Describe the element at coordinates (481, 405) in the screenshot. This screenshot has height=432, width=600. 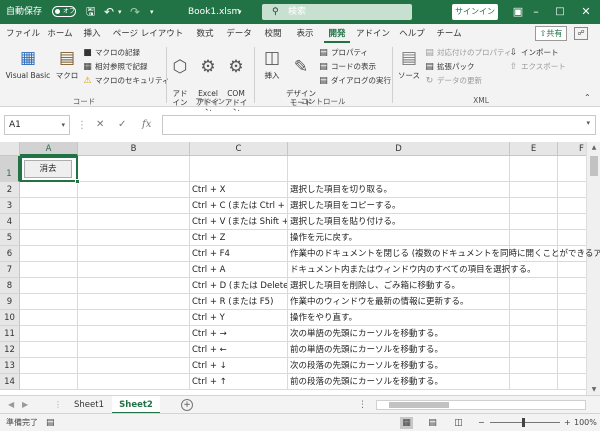
I see `horizontal-scrollbar` at that location.